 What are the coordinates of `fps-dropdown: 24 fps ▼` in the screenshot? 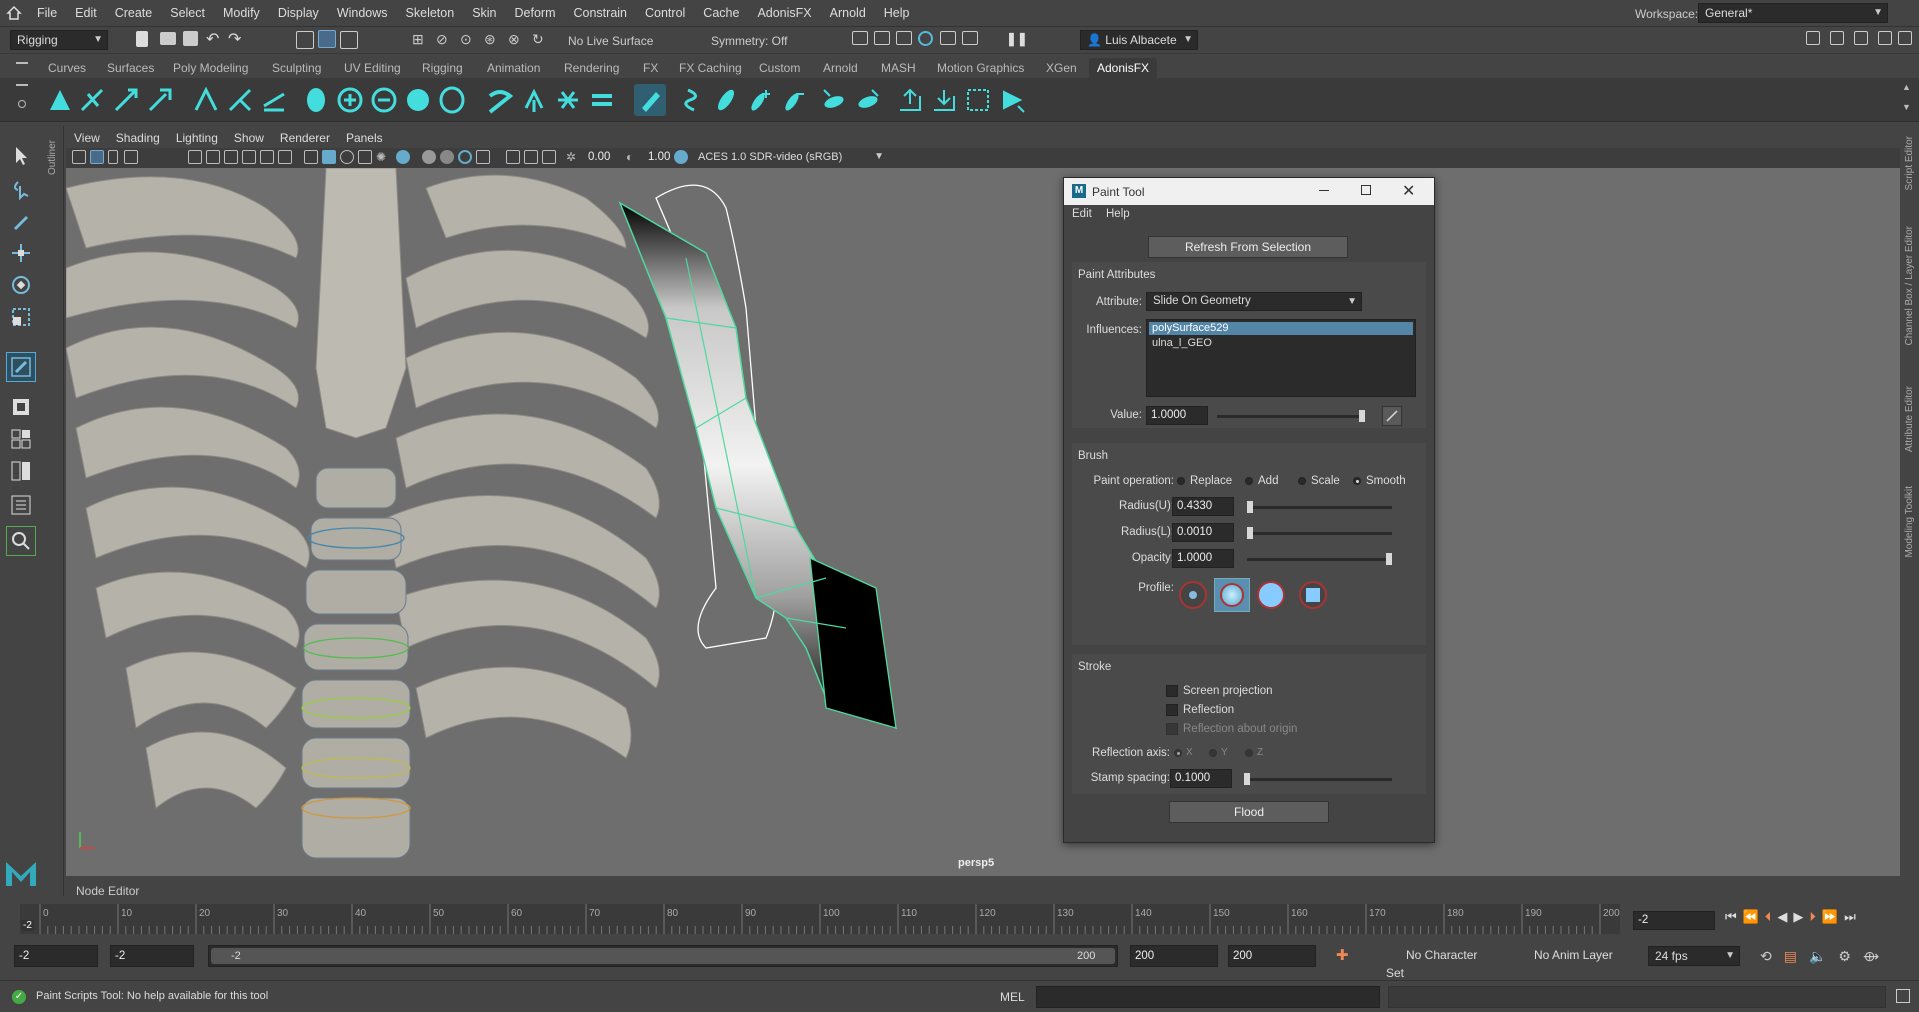 It's located at (1694, 956).